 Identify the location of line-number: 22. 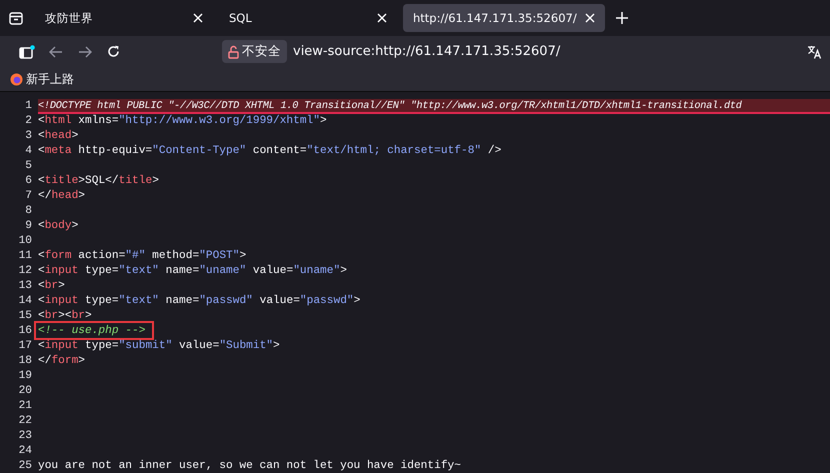
(25, 421).